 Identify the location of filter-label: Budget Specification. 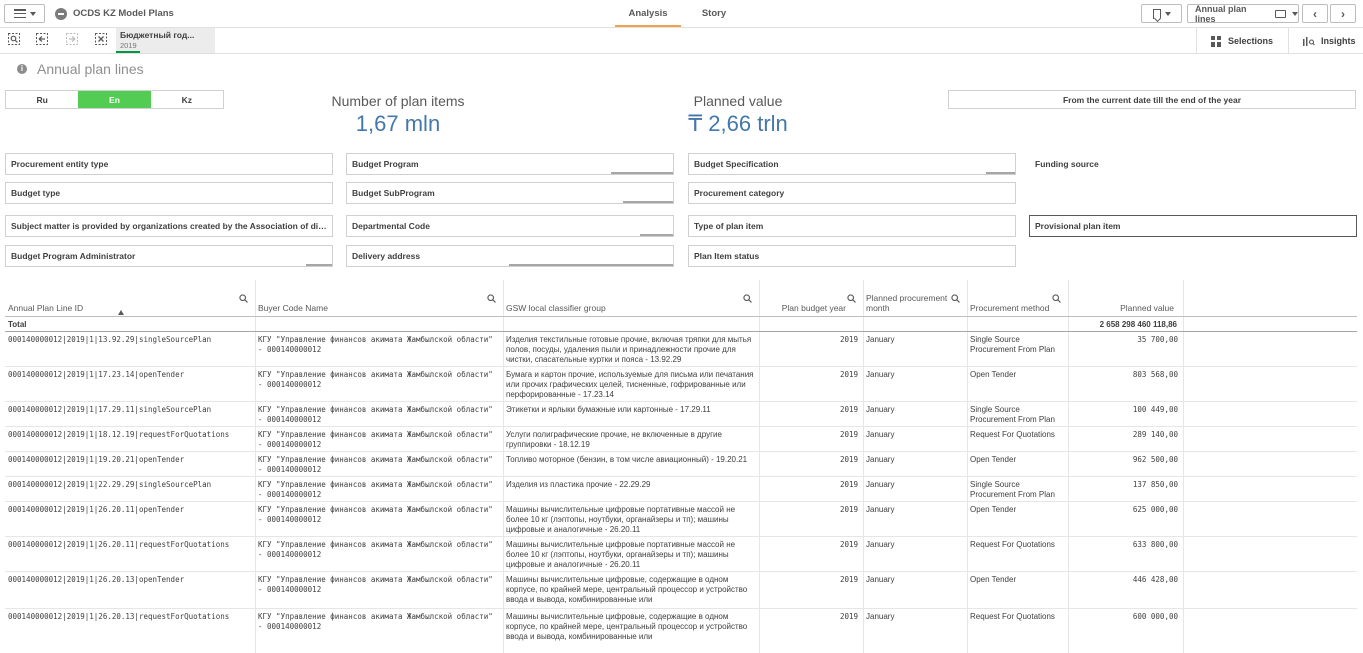
(736, 164).